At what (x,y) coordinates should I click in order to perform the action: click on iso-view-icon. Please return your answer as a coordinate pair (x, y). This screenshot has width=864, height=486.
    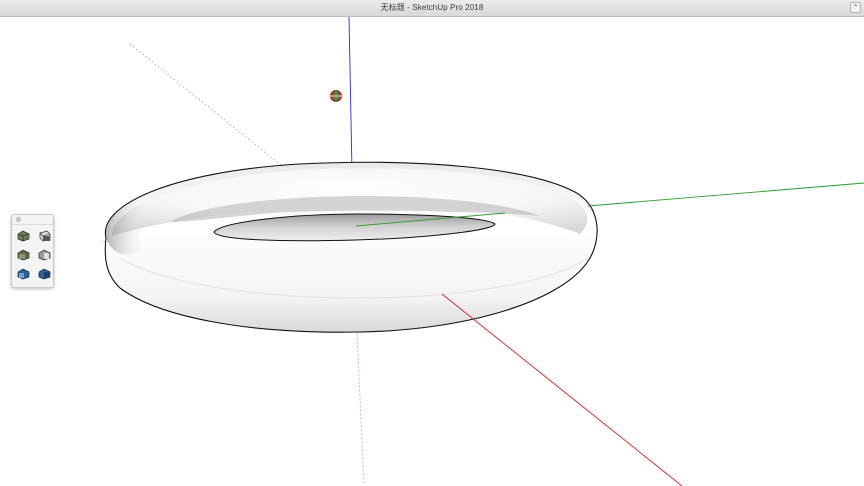
    Looking at the image, I should click on (23, 235).